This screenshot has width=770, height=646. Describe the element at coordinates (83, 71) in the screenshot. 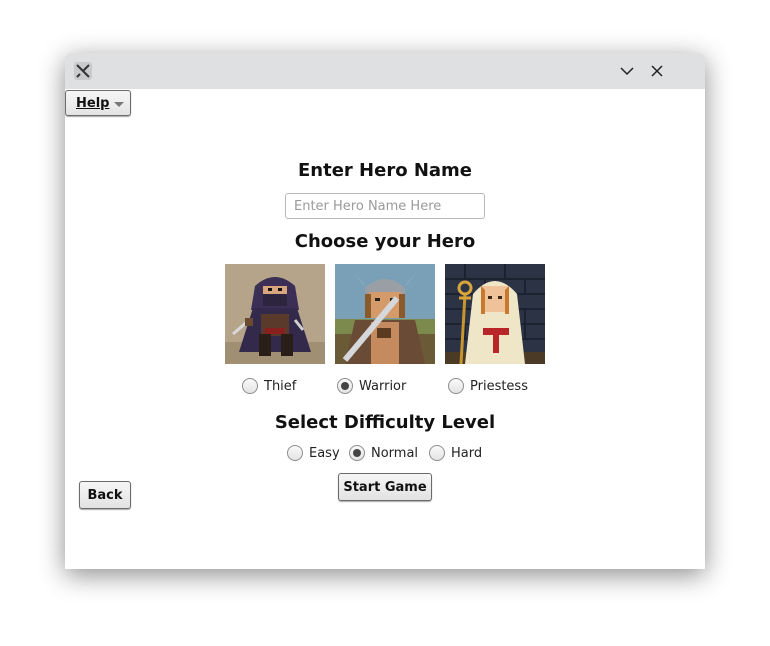

I see `x-window-icon` at that location.